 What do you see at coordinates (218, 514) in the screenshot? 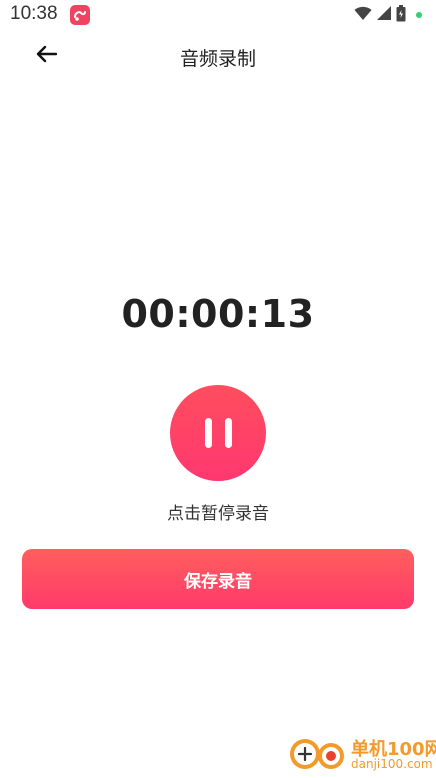
I see `pause-hint-text: 点击暂停录音` at bounding box center [218, 514].